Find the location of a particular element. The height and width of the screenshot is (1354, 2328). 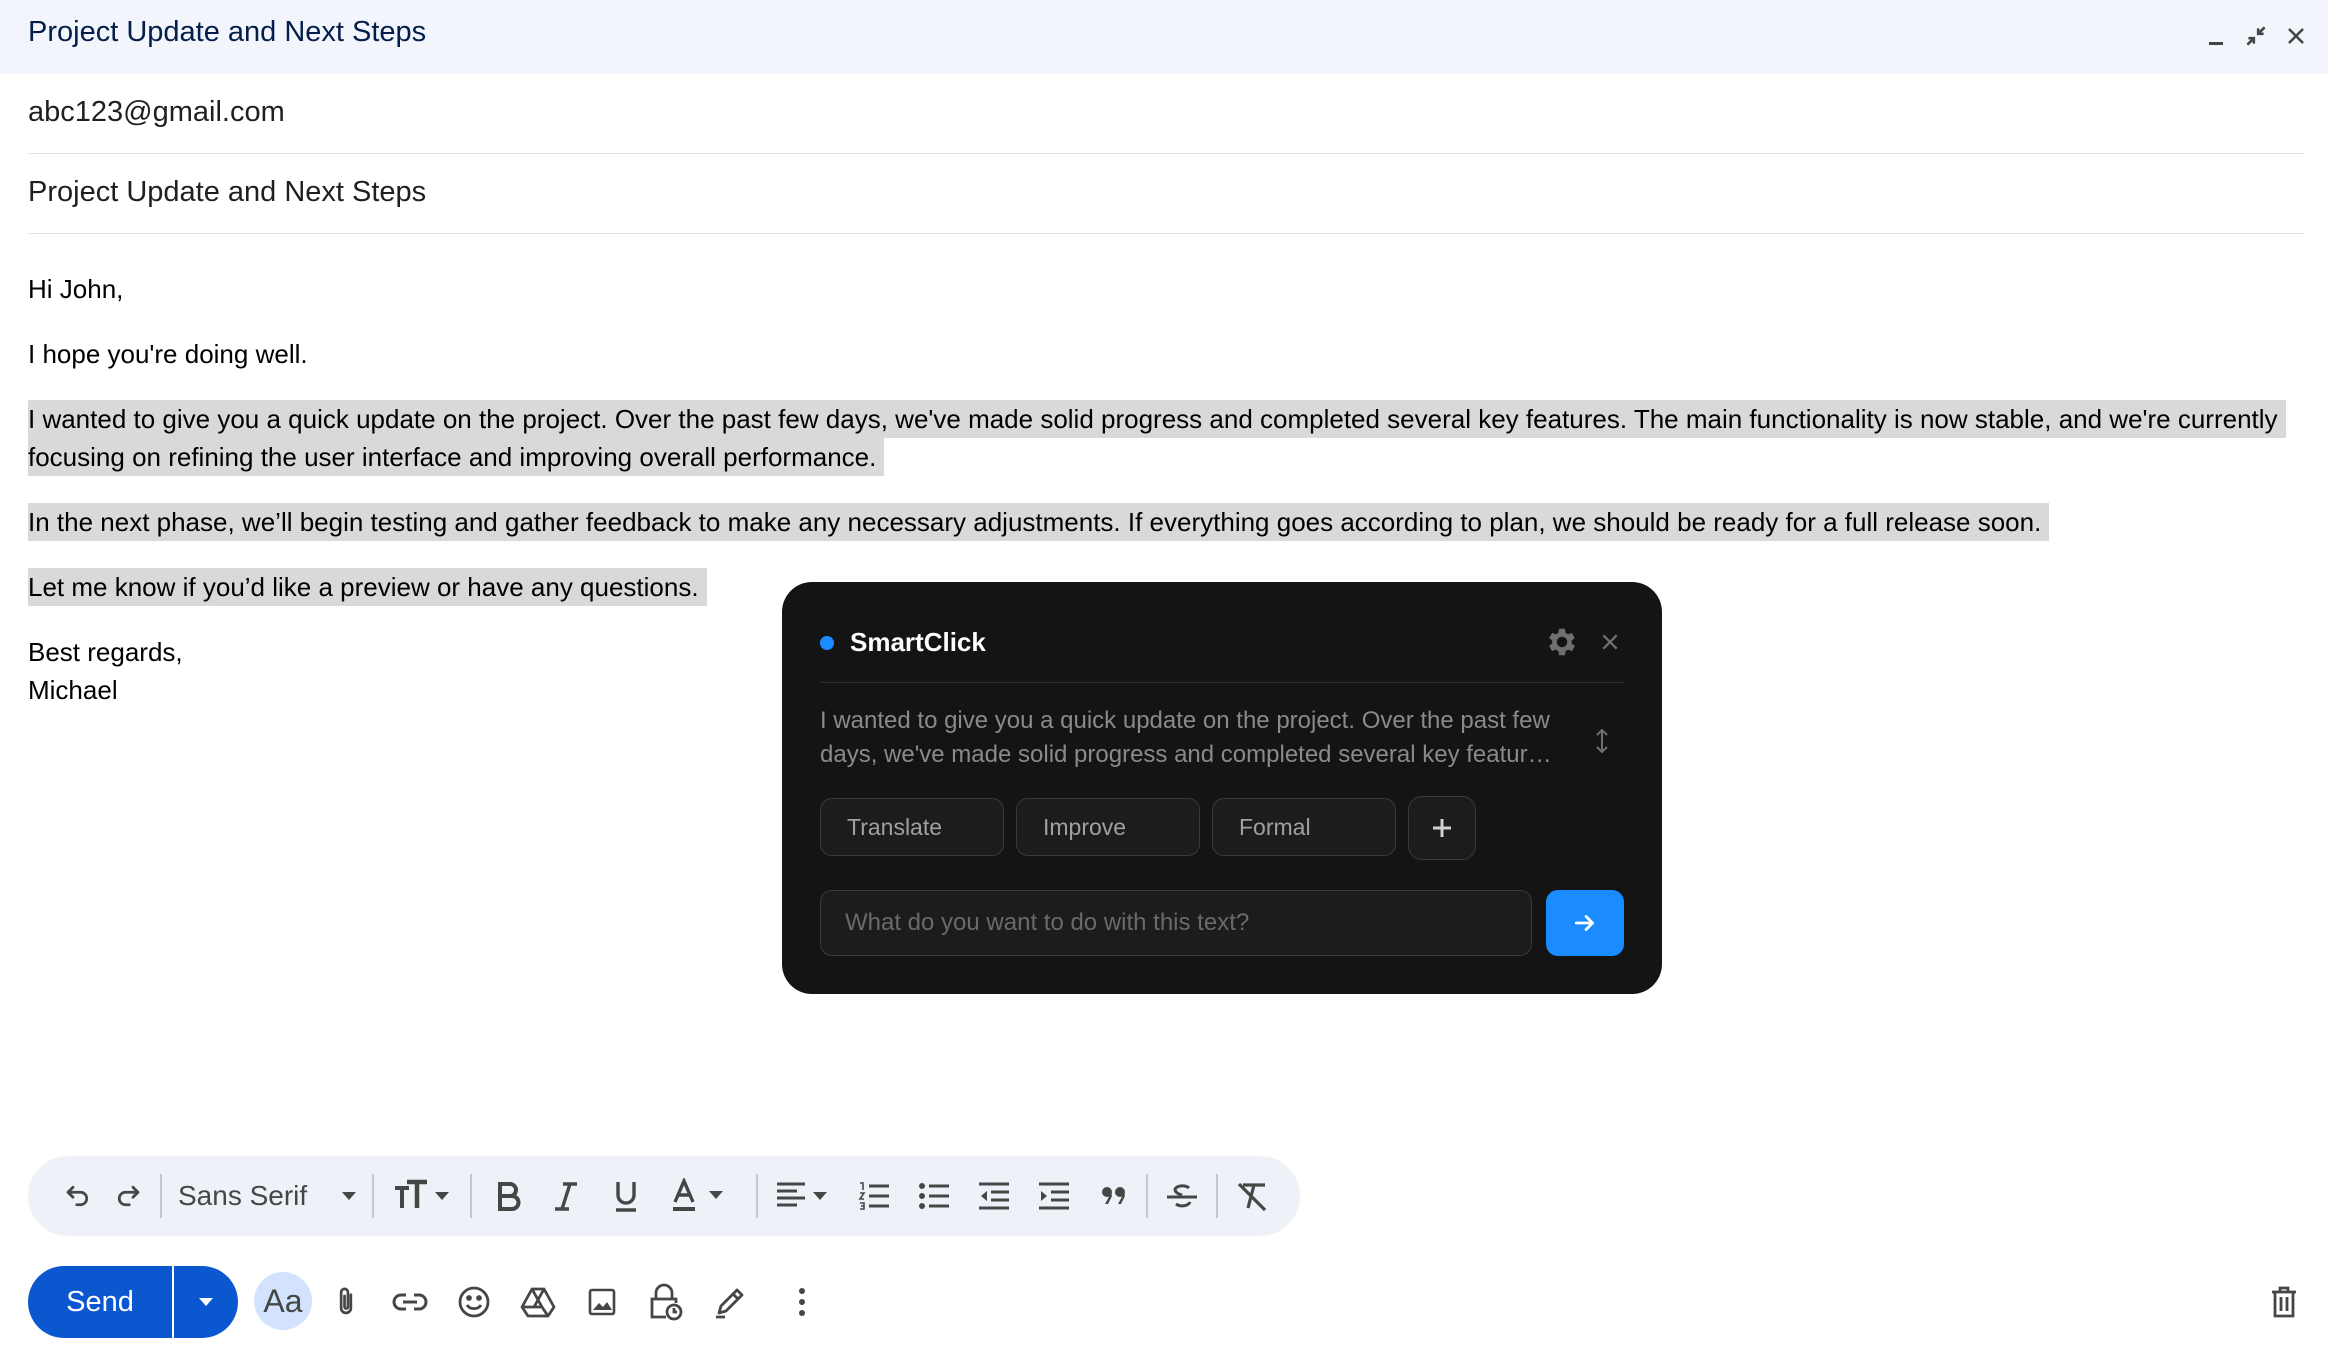

gear-icon is located at coordinates (1562, 642).